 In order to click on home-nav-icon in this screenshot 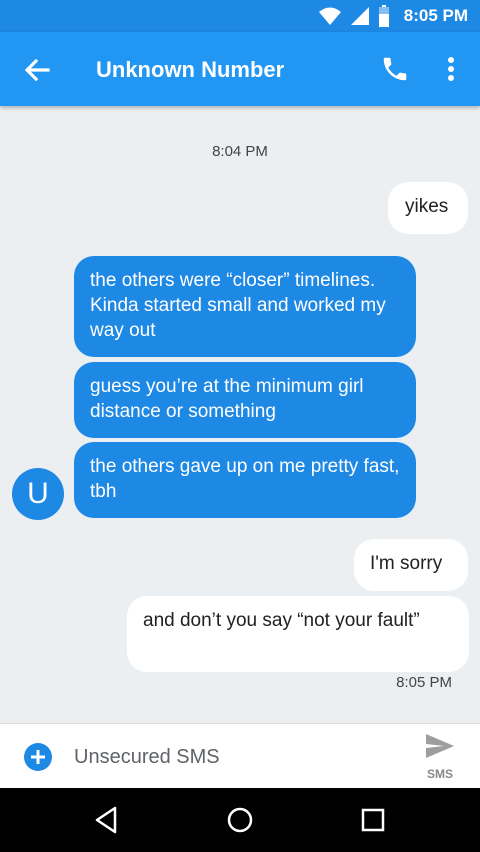, I will do `click(240, 820)`.